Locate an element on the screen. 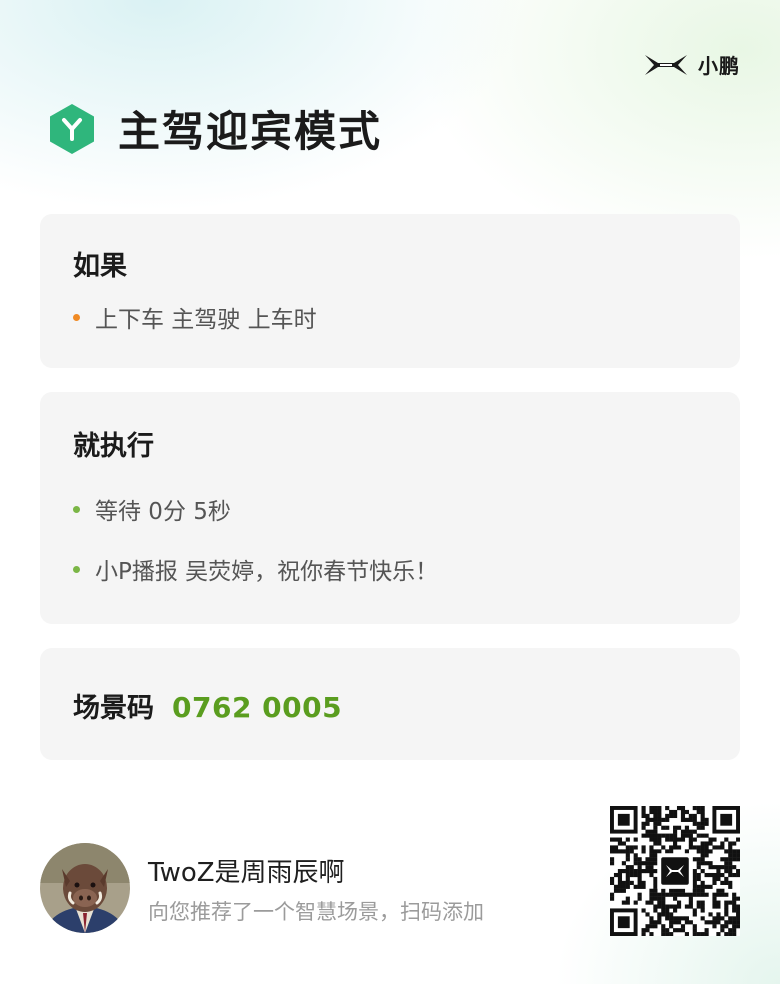 The image size is (780, 984). boar-avatar-icon is located at coordinates (85, 888).